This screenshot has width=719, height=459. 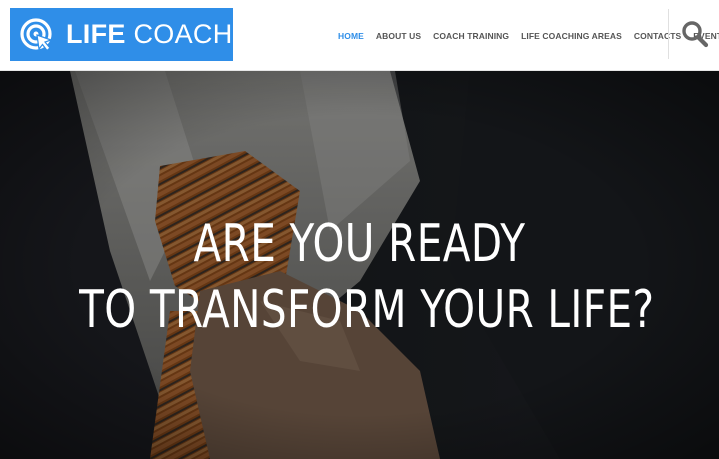 What do you see at coordinates (36, 34) in the screenshot?
I see `target-cursor-icon` at bounding box center [36, 34].